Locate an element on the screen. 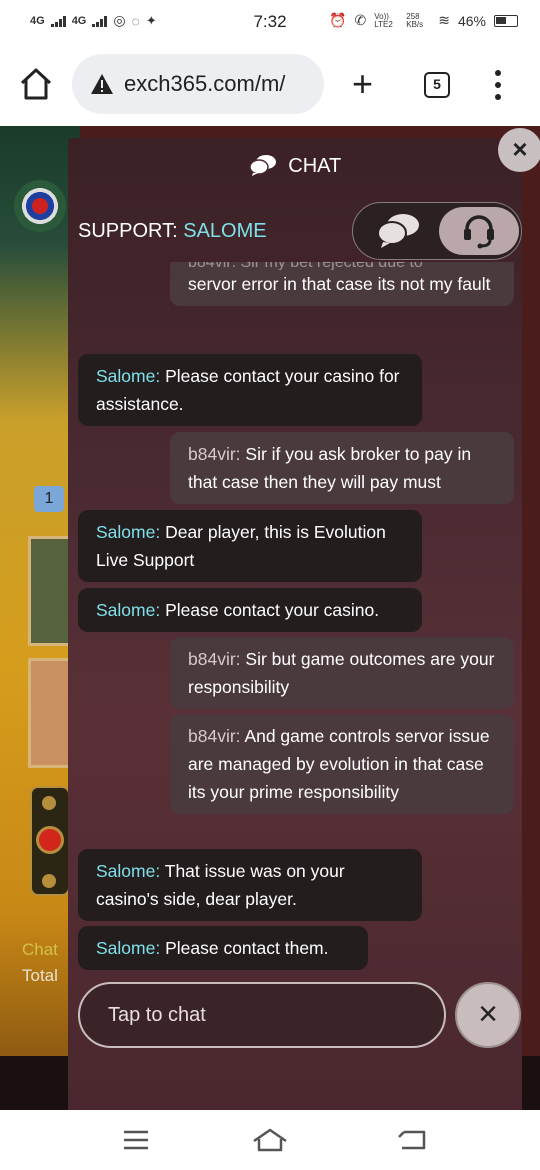 Image resolution: width=540 pixels, height=1170 pixels. call-icon: ✆ is located at coordinates (360, 20).